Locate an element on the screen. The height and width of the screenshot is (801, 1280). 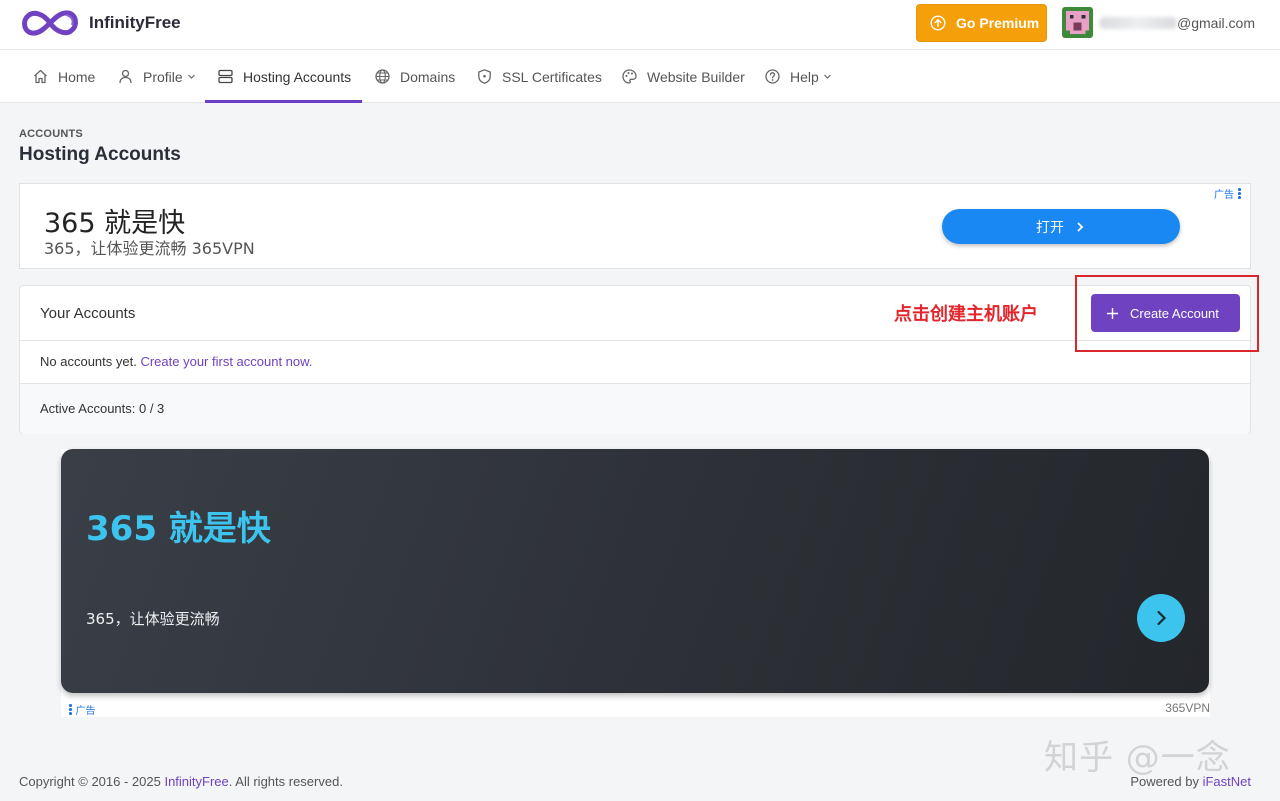
user-email: @gmail.com is located at coordinates (1177, 23).